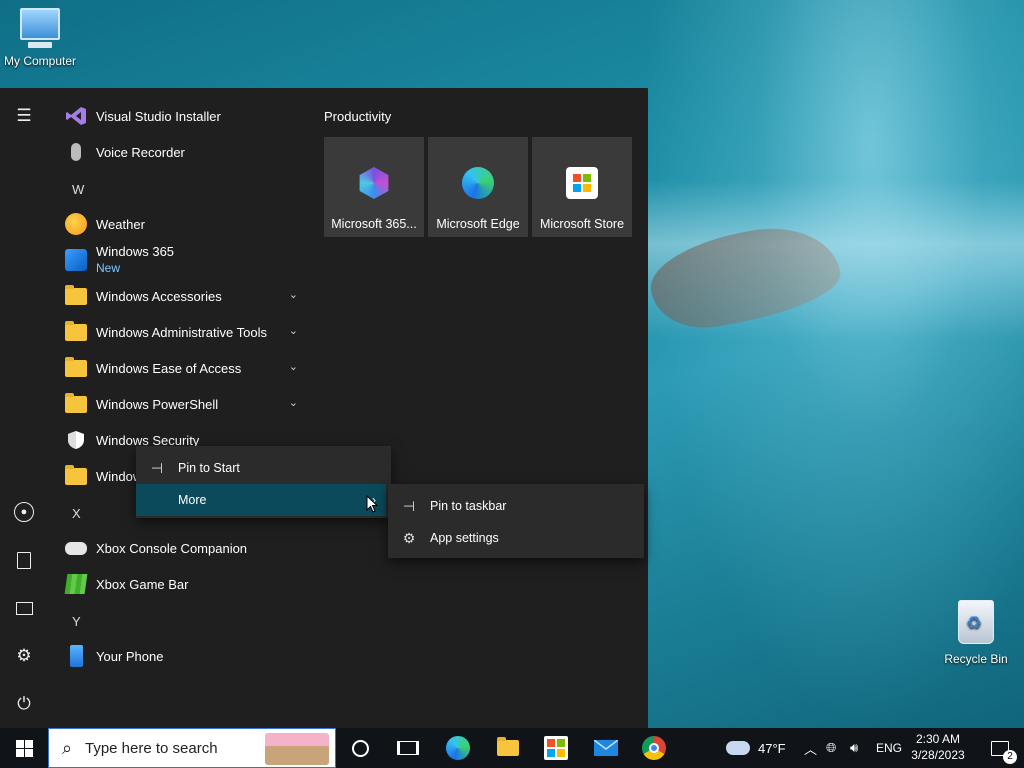 The width and height of the screenshot is (1024, 768). What do you see at coordinates (40, 38) in the screenshot?
I see `desktop-icon-my-computer: My Computer` at bounding box center [40, 38].